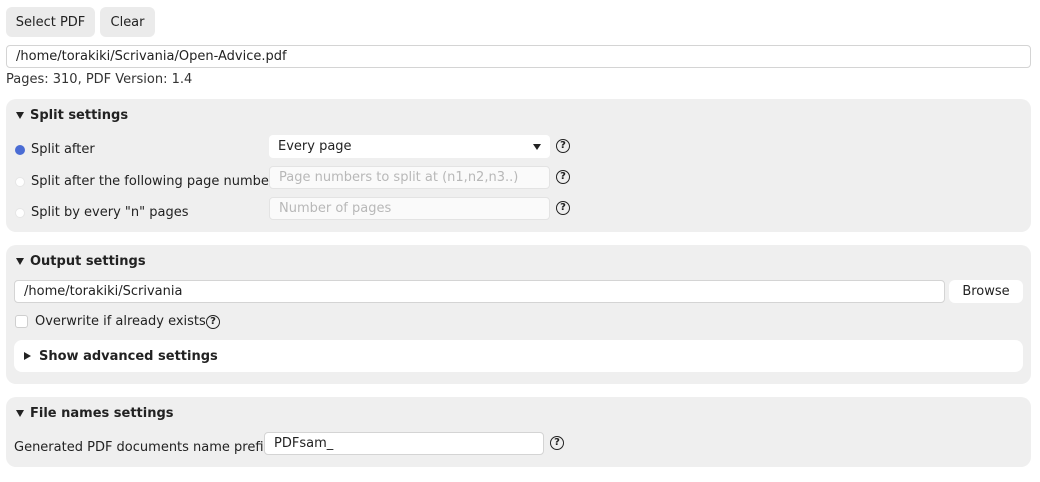 The width and height of the screenshot is (1040, 482). What do you see at coordinates (479, 291) in the screenshot?
I see `output-directory-field: /home/torakiki/Scrivania` at bounding box center [479, 291].